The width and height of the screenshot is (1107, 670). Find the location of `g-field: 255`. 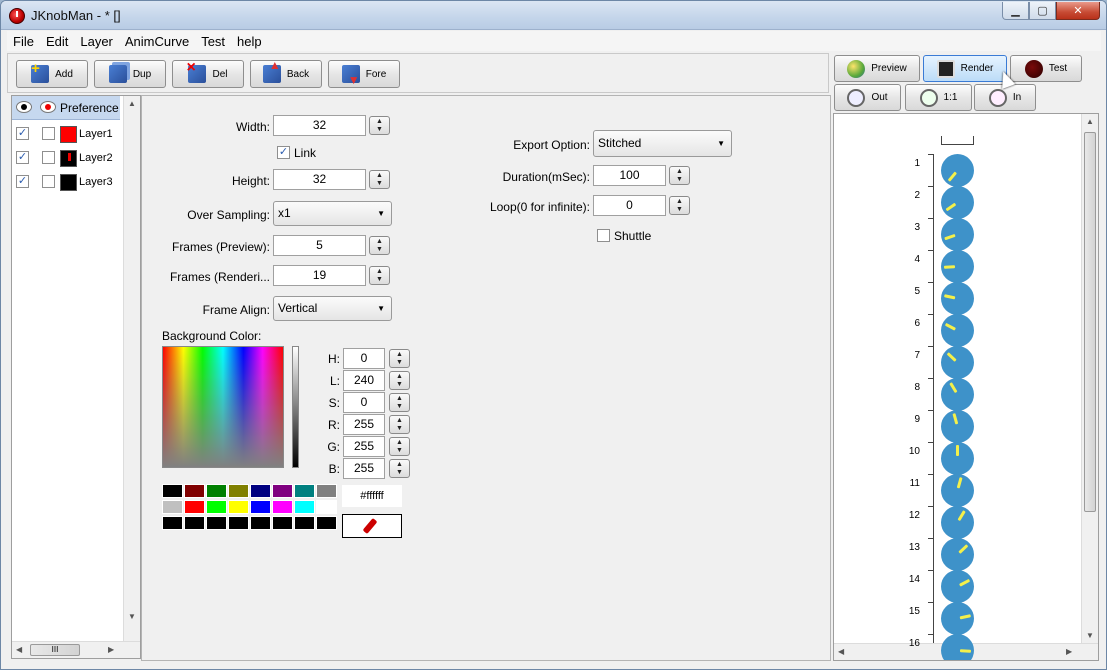

g-field: 255 is located at coordinates (364, 446).